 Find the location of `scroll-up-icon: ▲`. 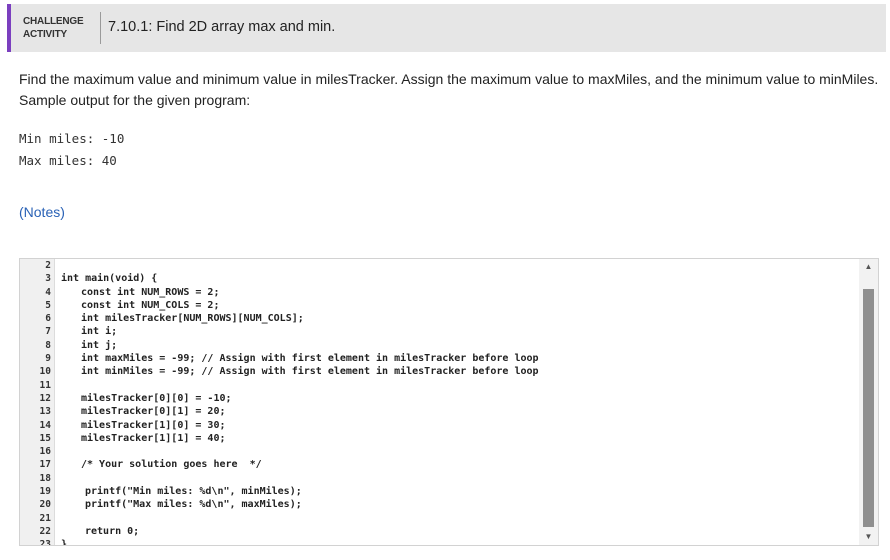

scroll-up-icon: ▲ is located at coordinates (868, 267).